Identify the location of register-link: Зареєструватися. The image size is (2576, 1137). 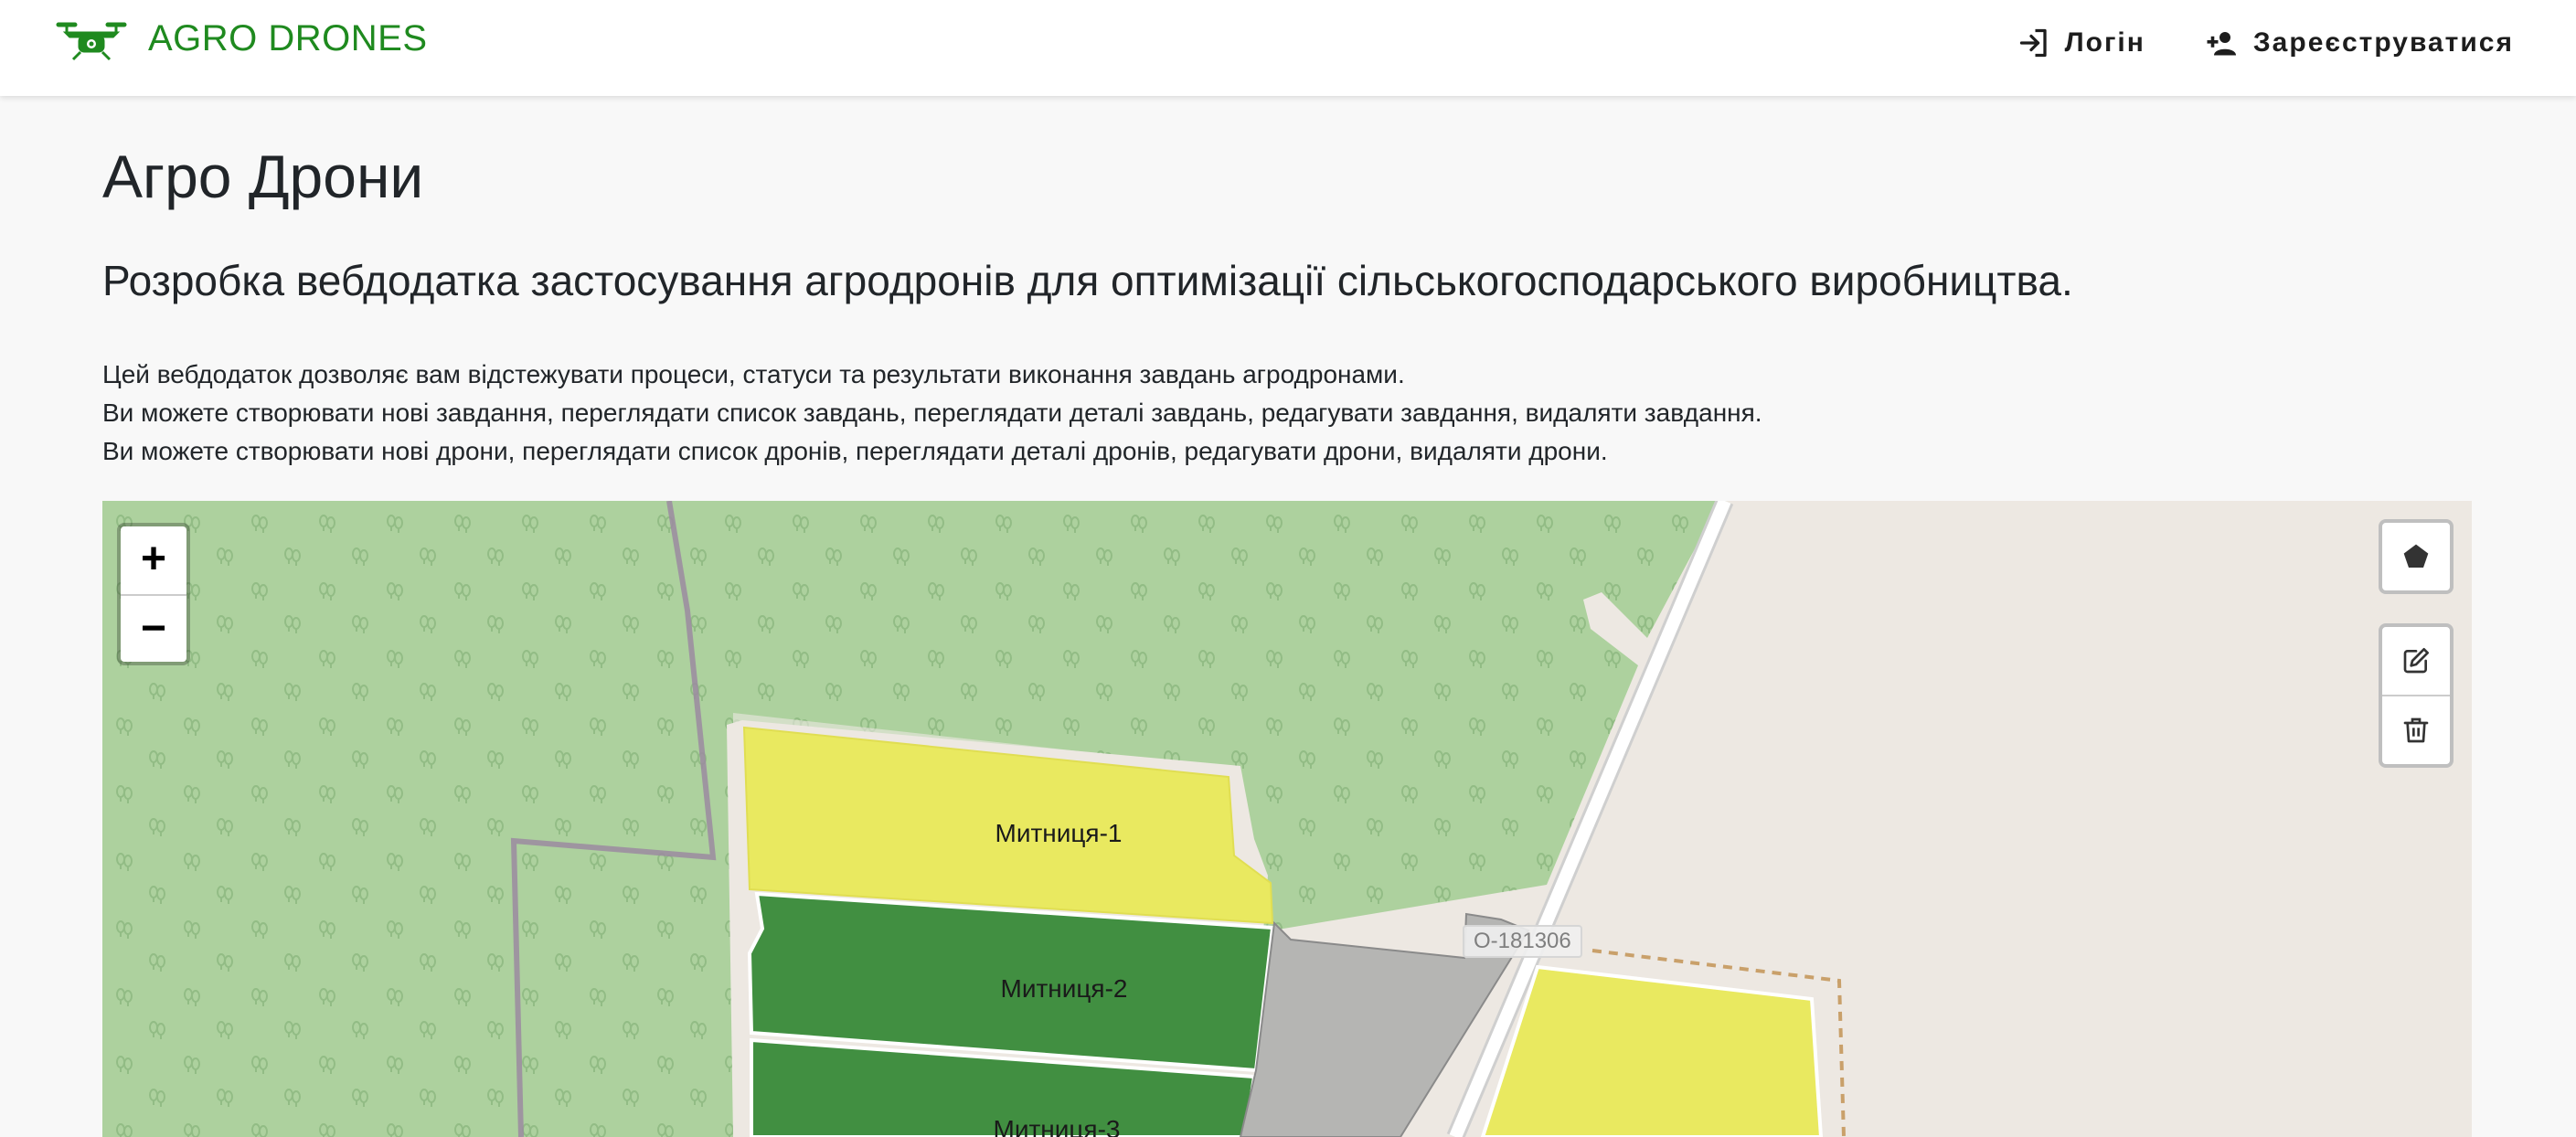
(2360, 43).